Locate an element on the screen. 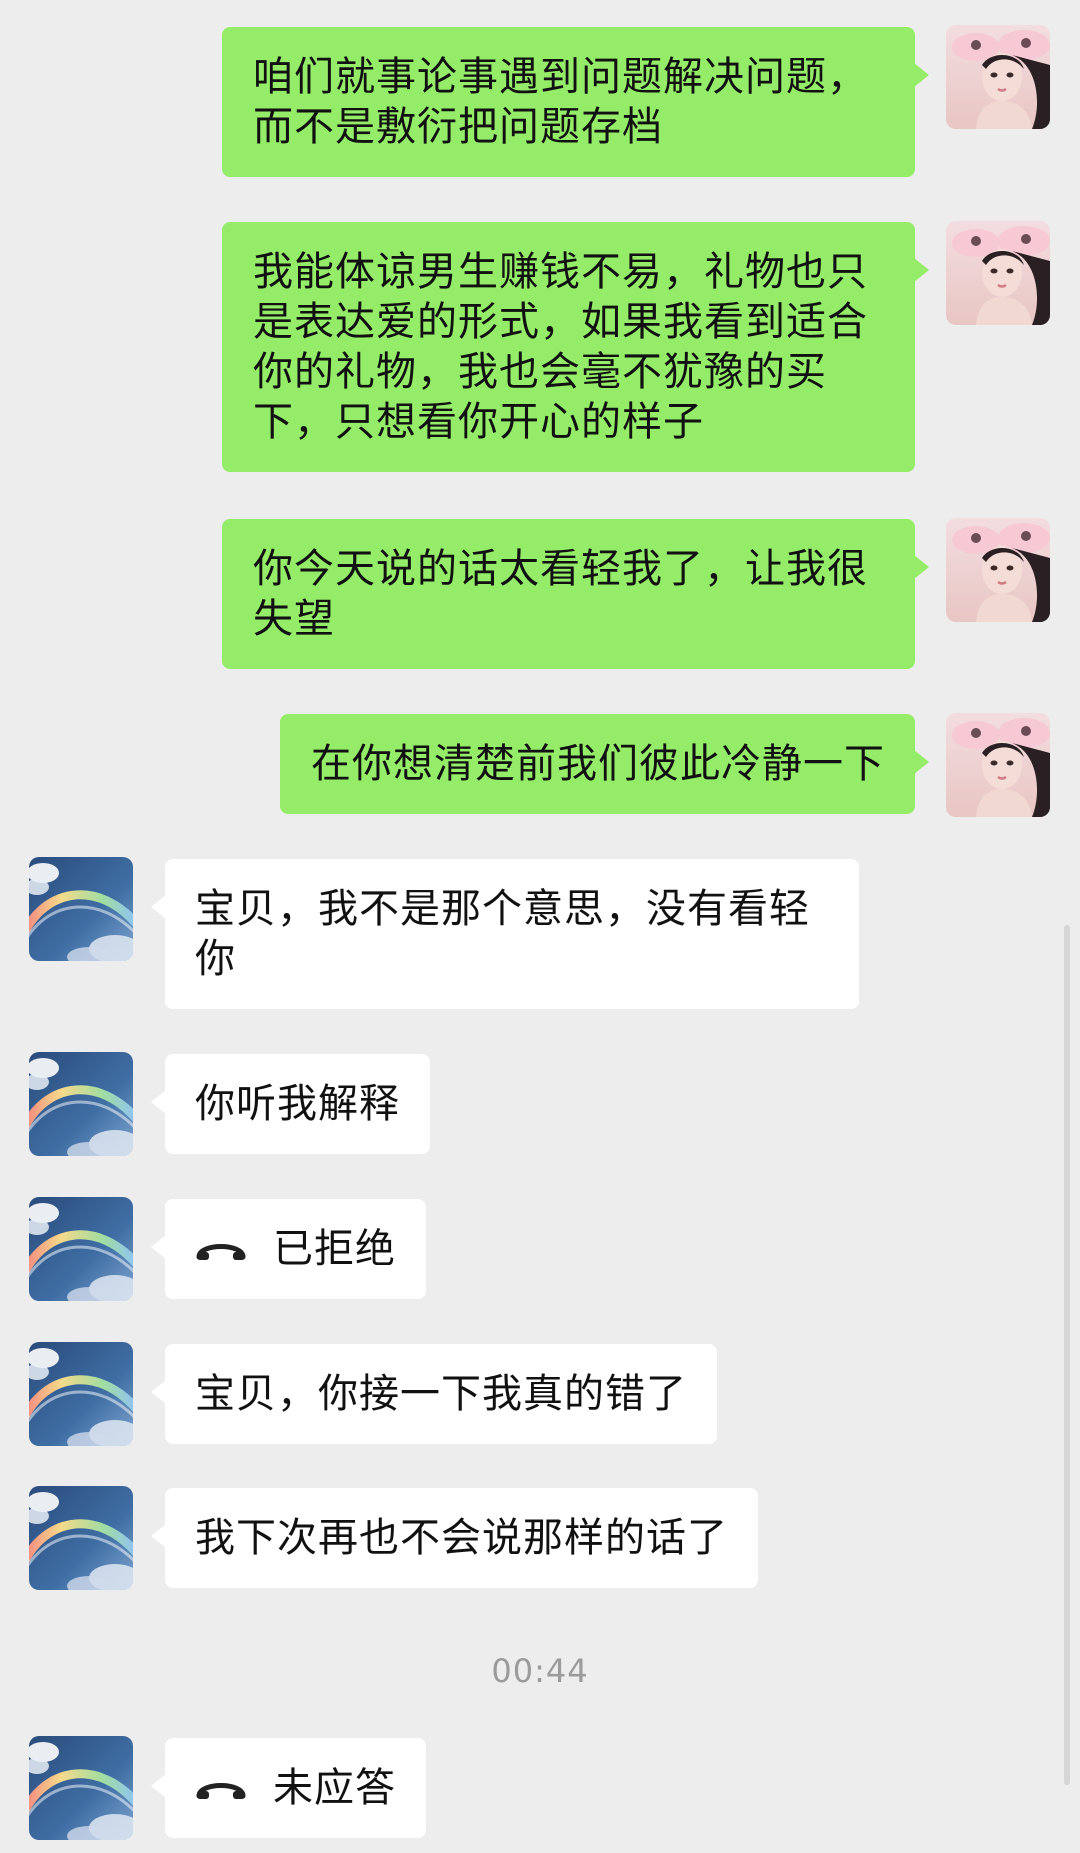  message-text: 你听我解释 is located at coordinates (297, 1104).